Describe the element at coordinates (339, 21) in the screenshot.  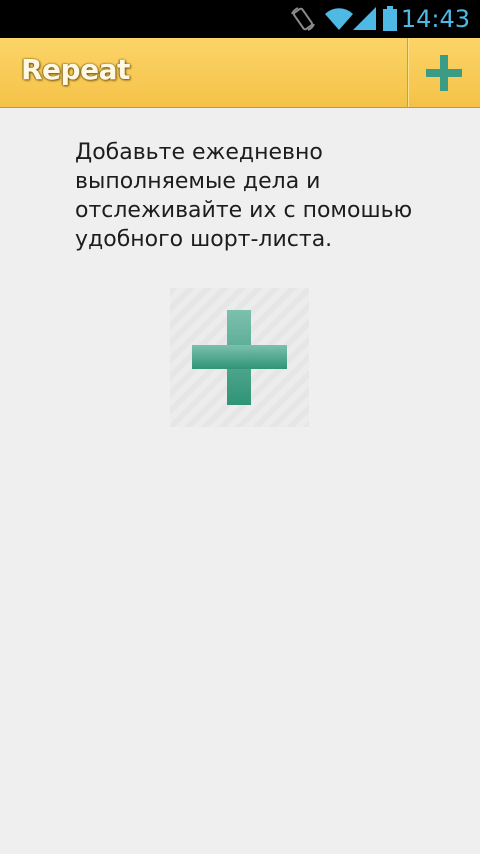
I see `wifi-icon` at that location.